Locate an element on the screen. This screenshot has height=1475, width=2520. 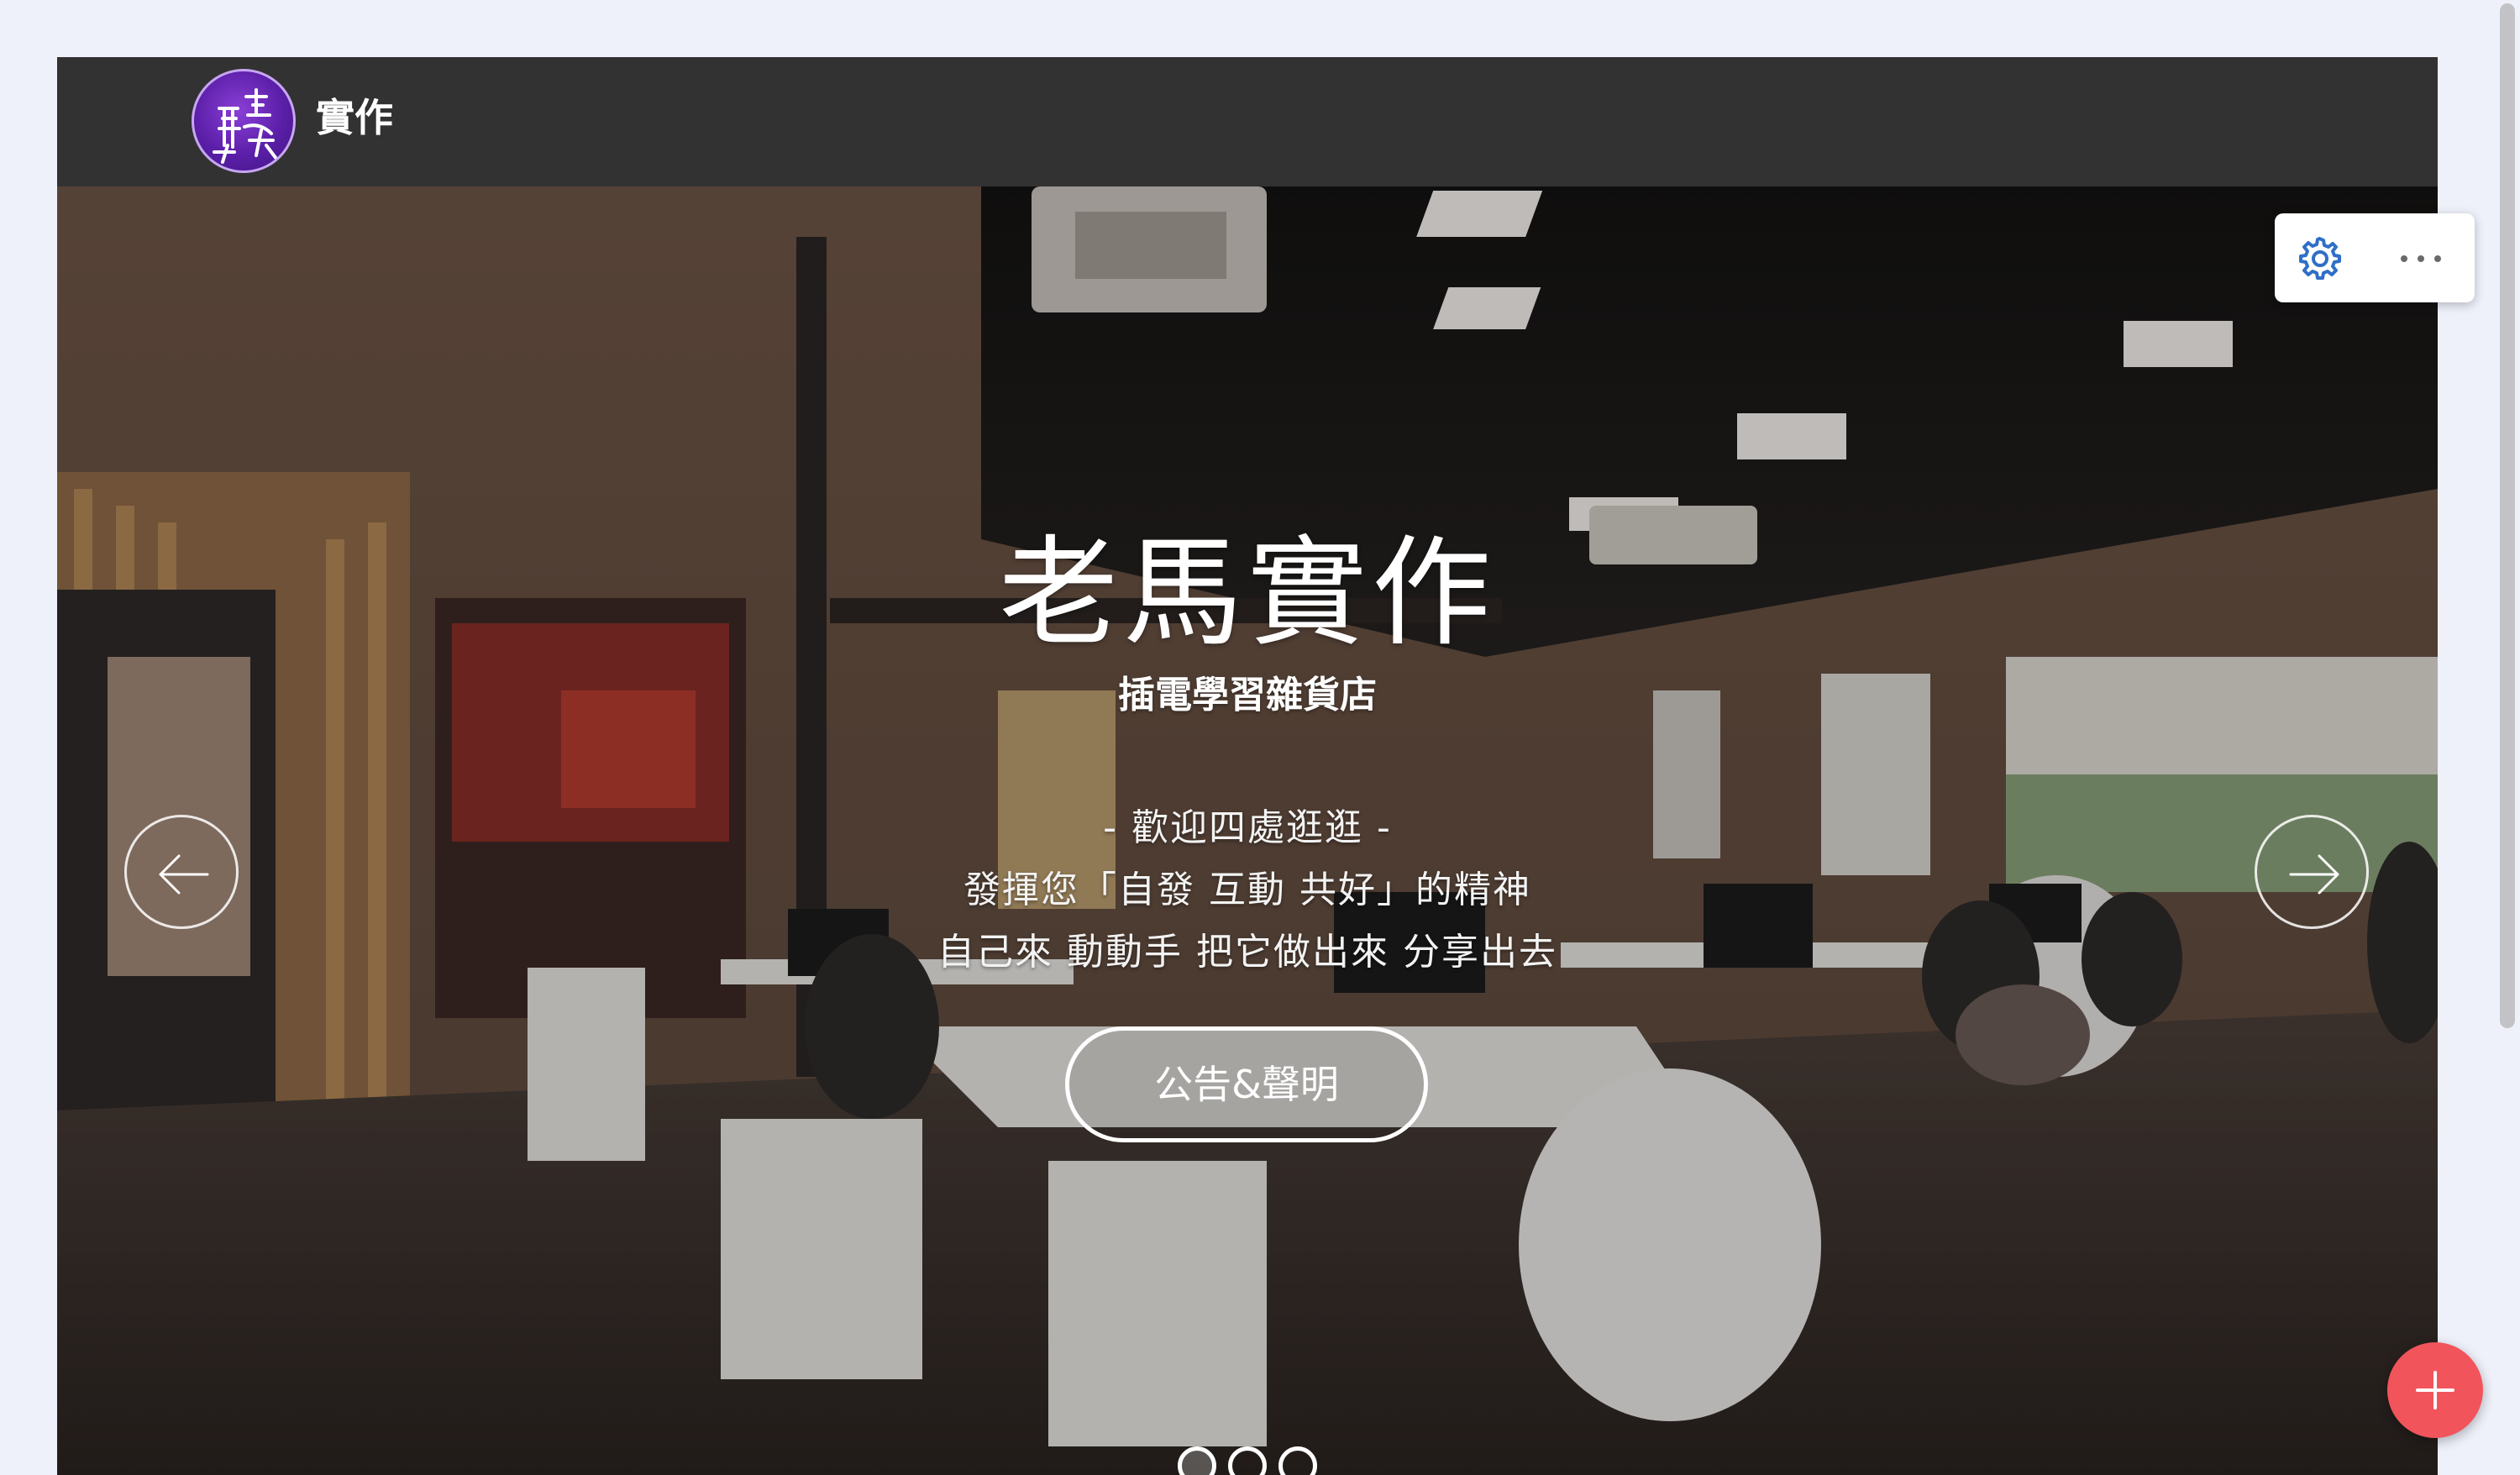
more-horizontal-icon is located at coordinates (2421, 258).